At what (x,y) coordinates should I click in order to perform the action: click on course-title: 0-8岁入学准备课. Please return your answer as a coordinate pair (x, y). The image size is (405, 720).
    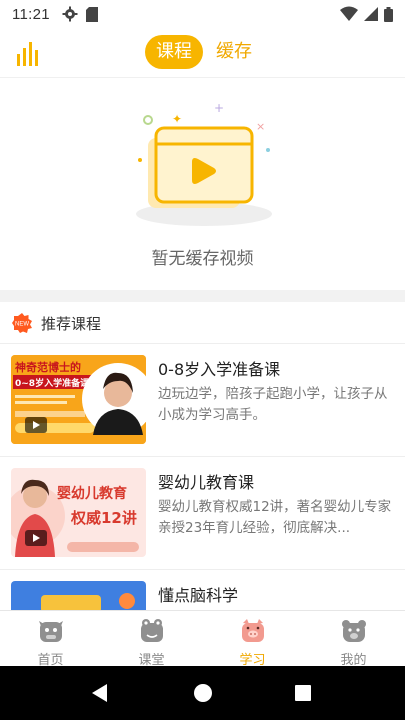
    Looking at the image, I should click on (219, 369).